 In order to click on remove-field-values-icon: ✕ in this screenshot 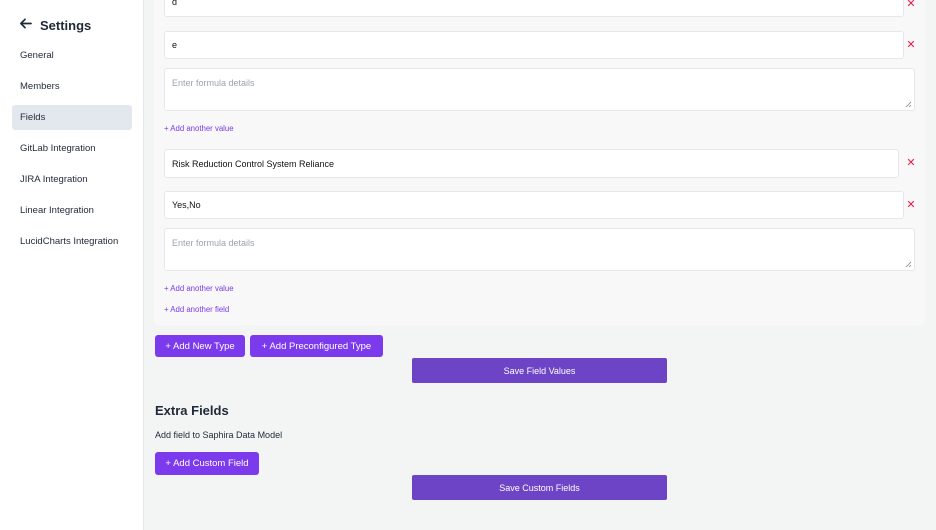, I will do `click(911, 205)`.